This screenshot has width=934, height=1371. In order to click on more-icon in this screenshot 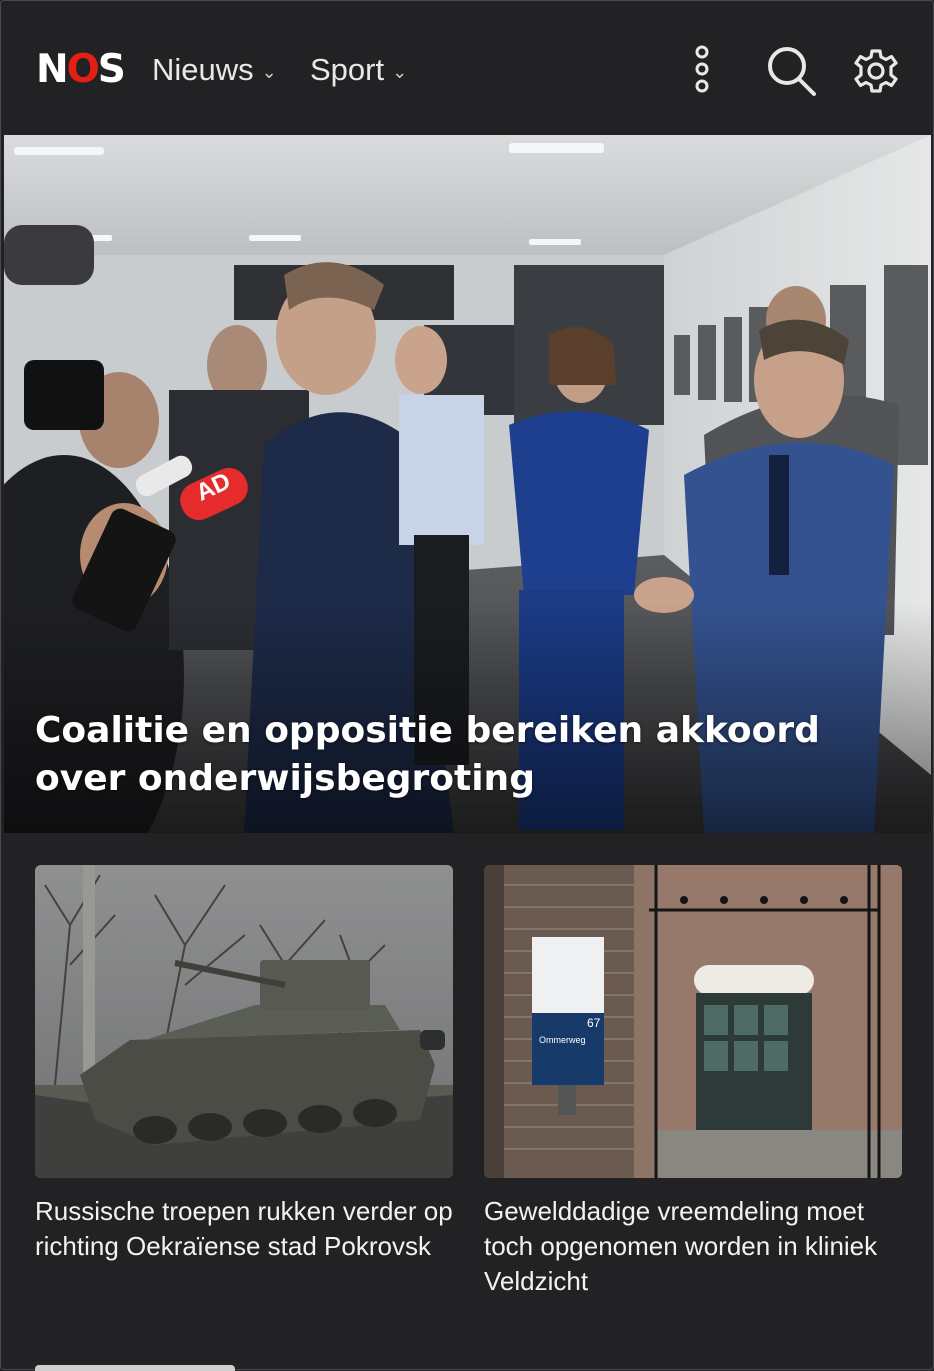, I will do `click(702, 70)`.